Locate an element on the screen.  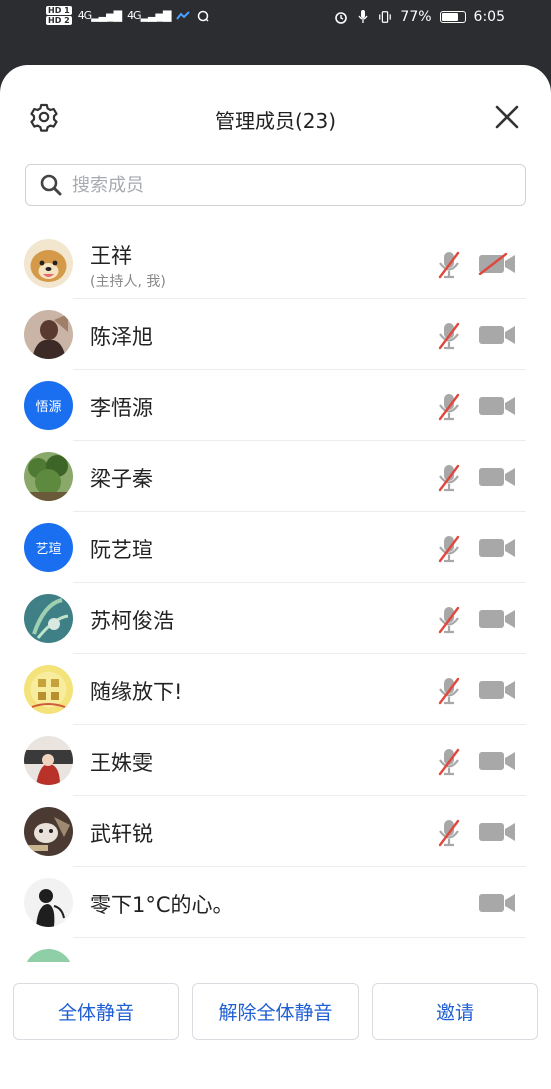
clock: 6:05 is located at coordinates (489, 17).